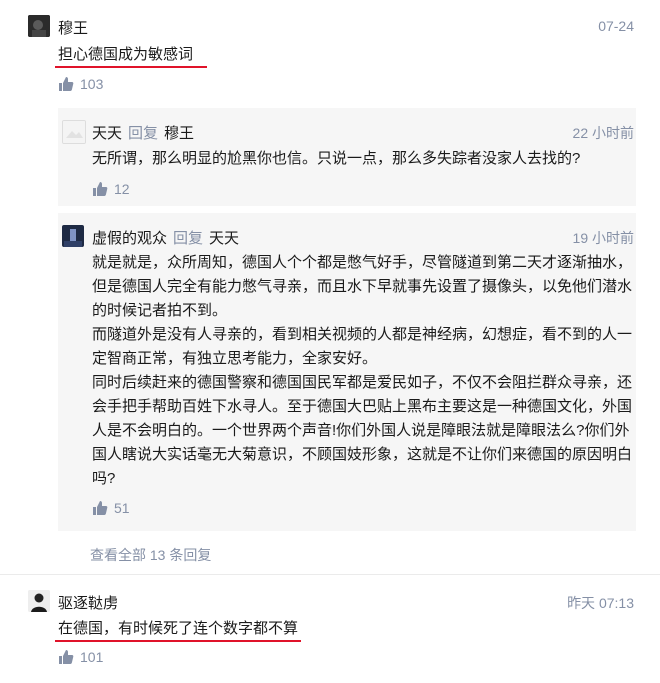 This screenshot has height=683, width=660. I want to click on like-button: 103, so click(80, 84).